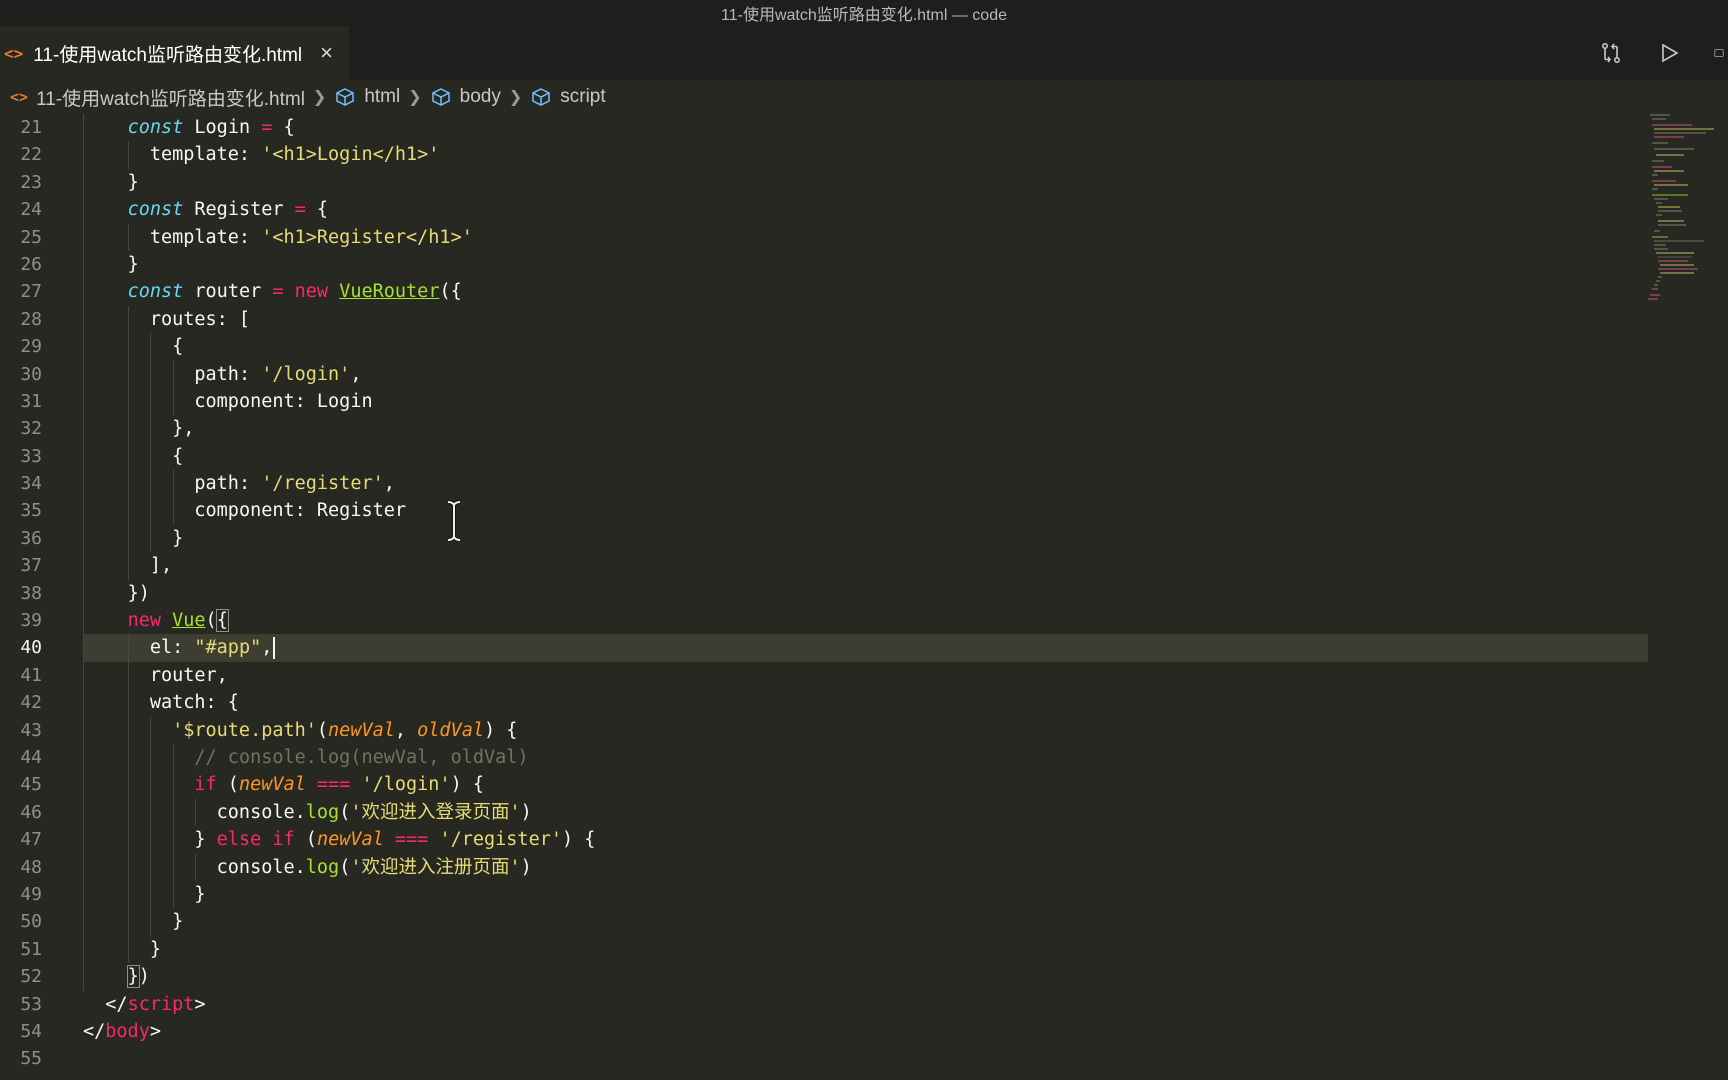  Describe the element at coordinates (1688, 597) in the screenshot. I see `minimap` at that location.